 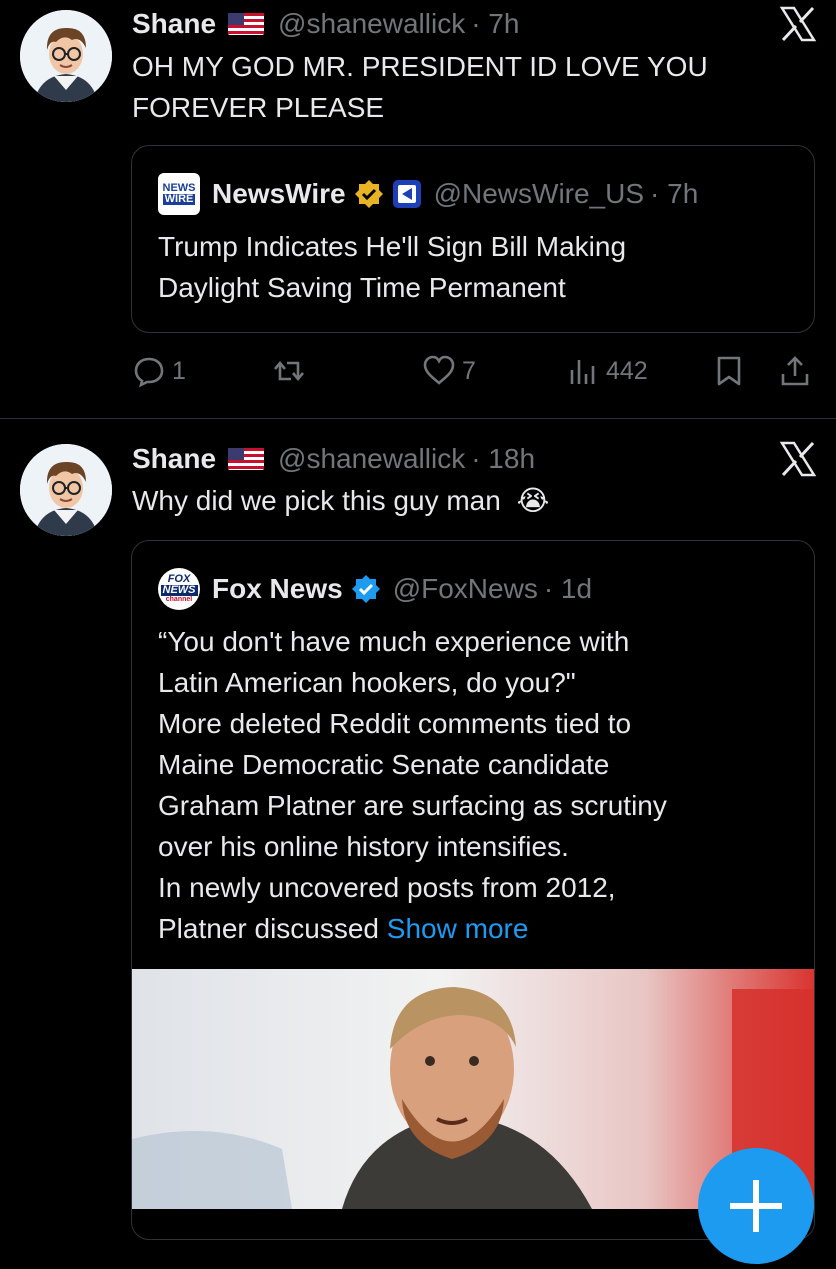 I want to click on affiliate-badge-icon, so click(x=406, y=194).